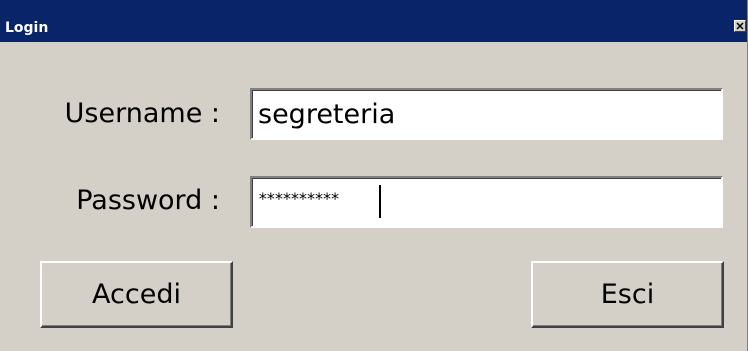 The image size is (748, 351). I want to click on login-button: Accedi, so click(136, 294).